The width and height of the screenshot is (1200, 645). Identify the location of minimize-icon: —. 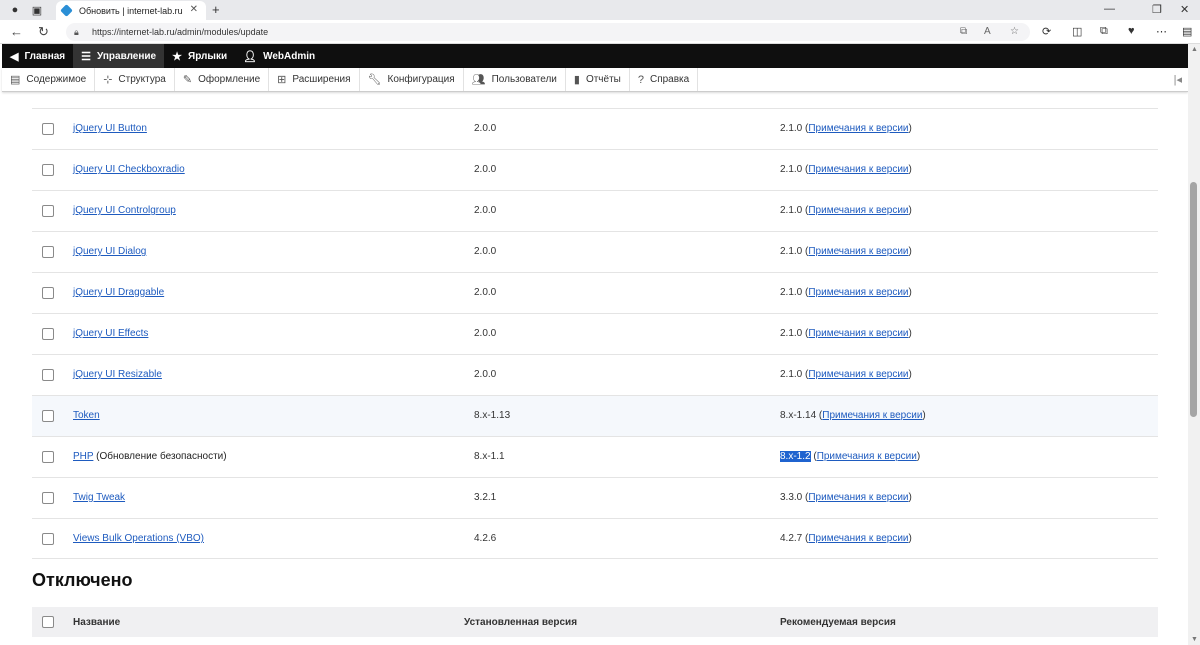
(1109, 9).